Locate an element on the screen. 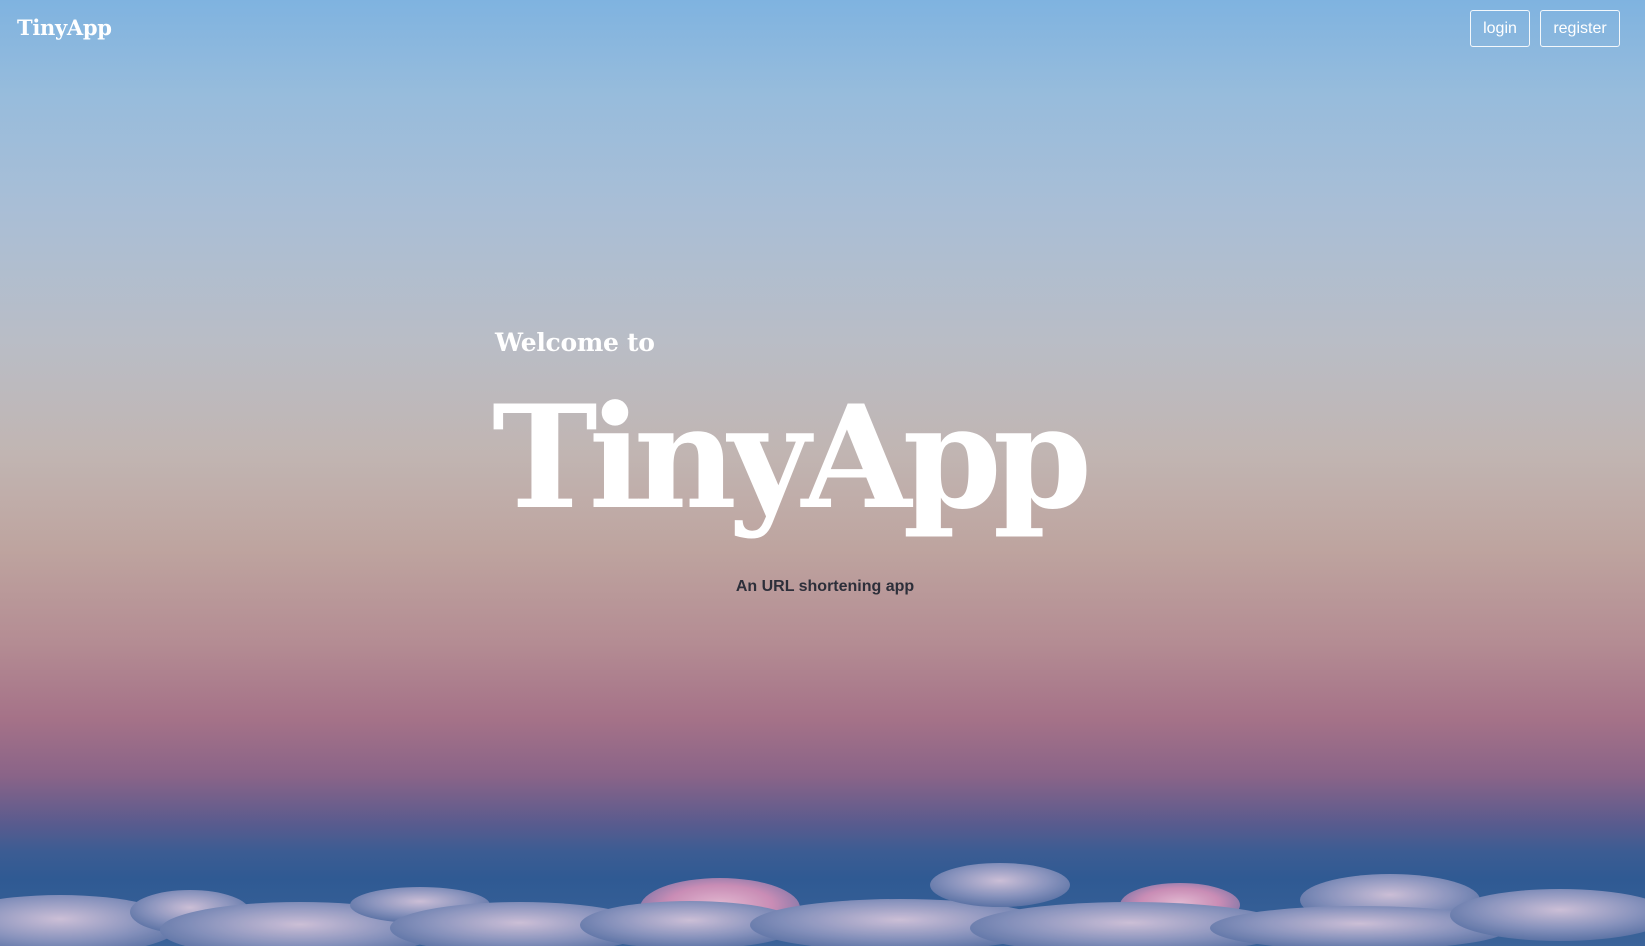  login-button: login is located at coordinates (1500, 28).